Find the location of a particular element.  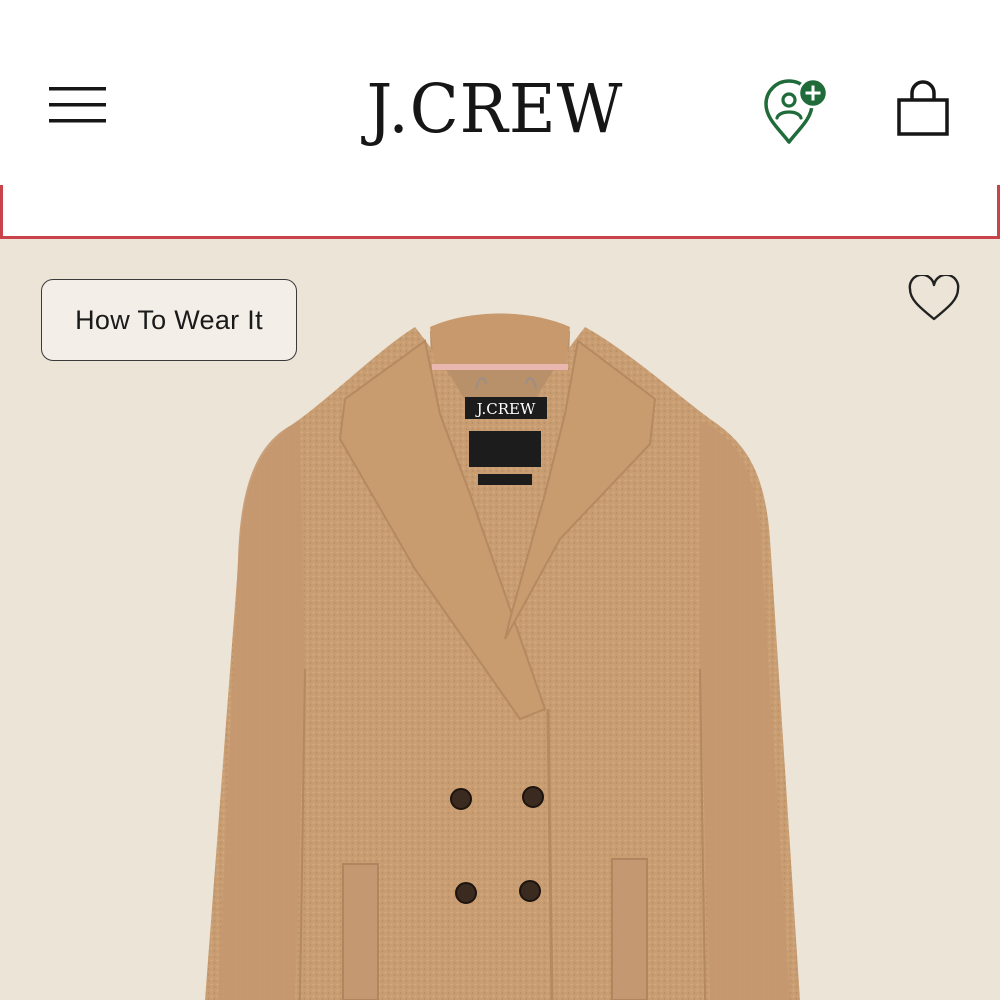

shopping-bag-icon is located at coordinates (923, 108).